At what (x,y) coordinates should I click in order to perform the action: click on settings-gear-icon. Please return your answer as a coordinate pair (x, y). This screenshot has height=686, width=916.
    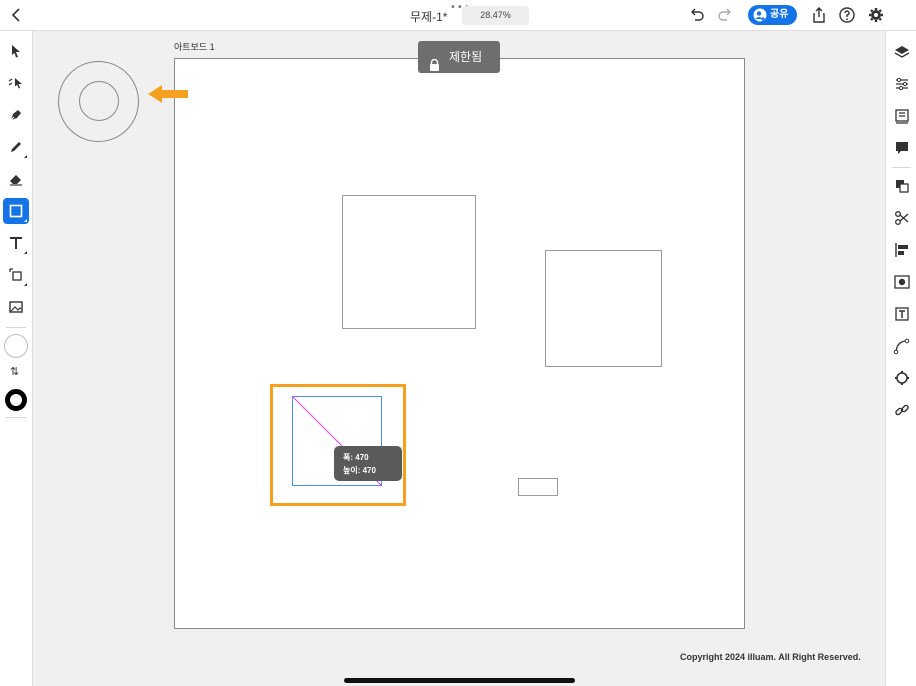
    Looking at the image, I should click on (876, 15).